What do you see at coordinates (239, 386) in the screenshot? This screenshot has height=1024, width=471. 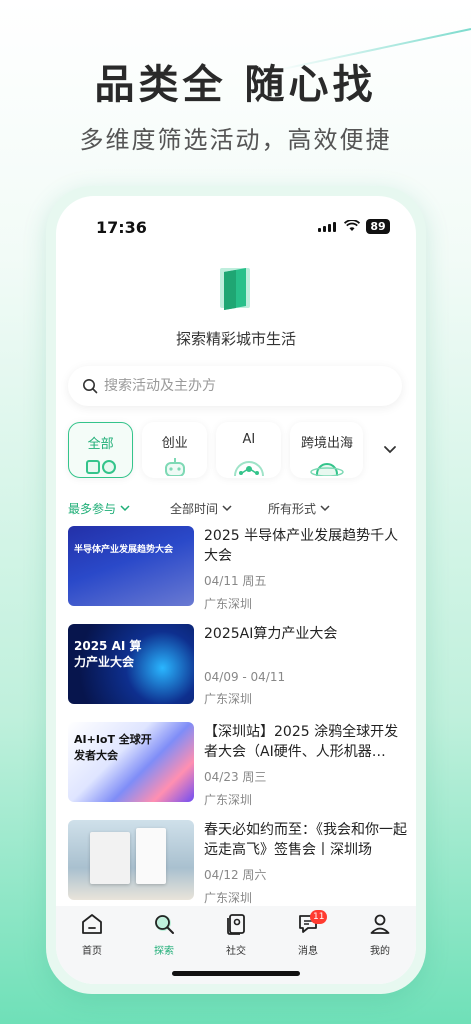 I see `search-input` at bounding box center [239, 386].